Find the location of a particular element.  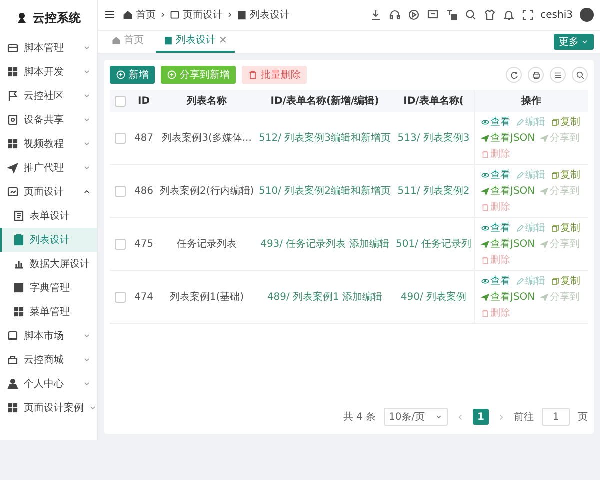

sidebar-subitem: 列表设计 is located at coordinates (48, 240).